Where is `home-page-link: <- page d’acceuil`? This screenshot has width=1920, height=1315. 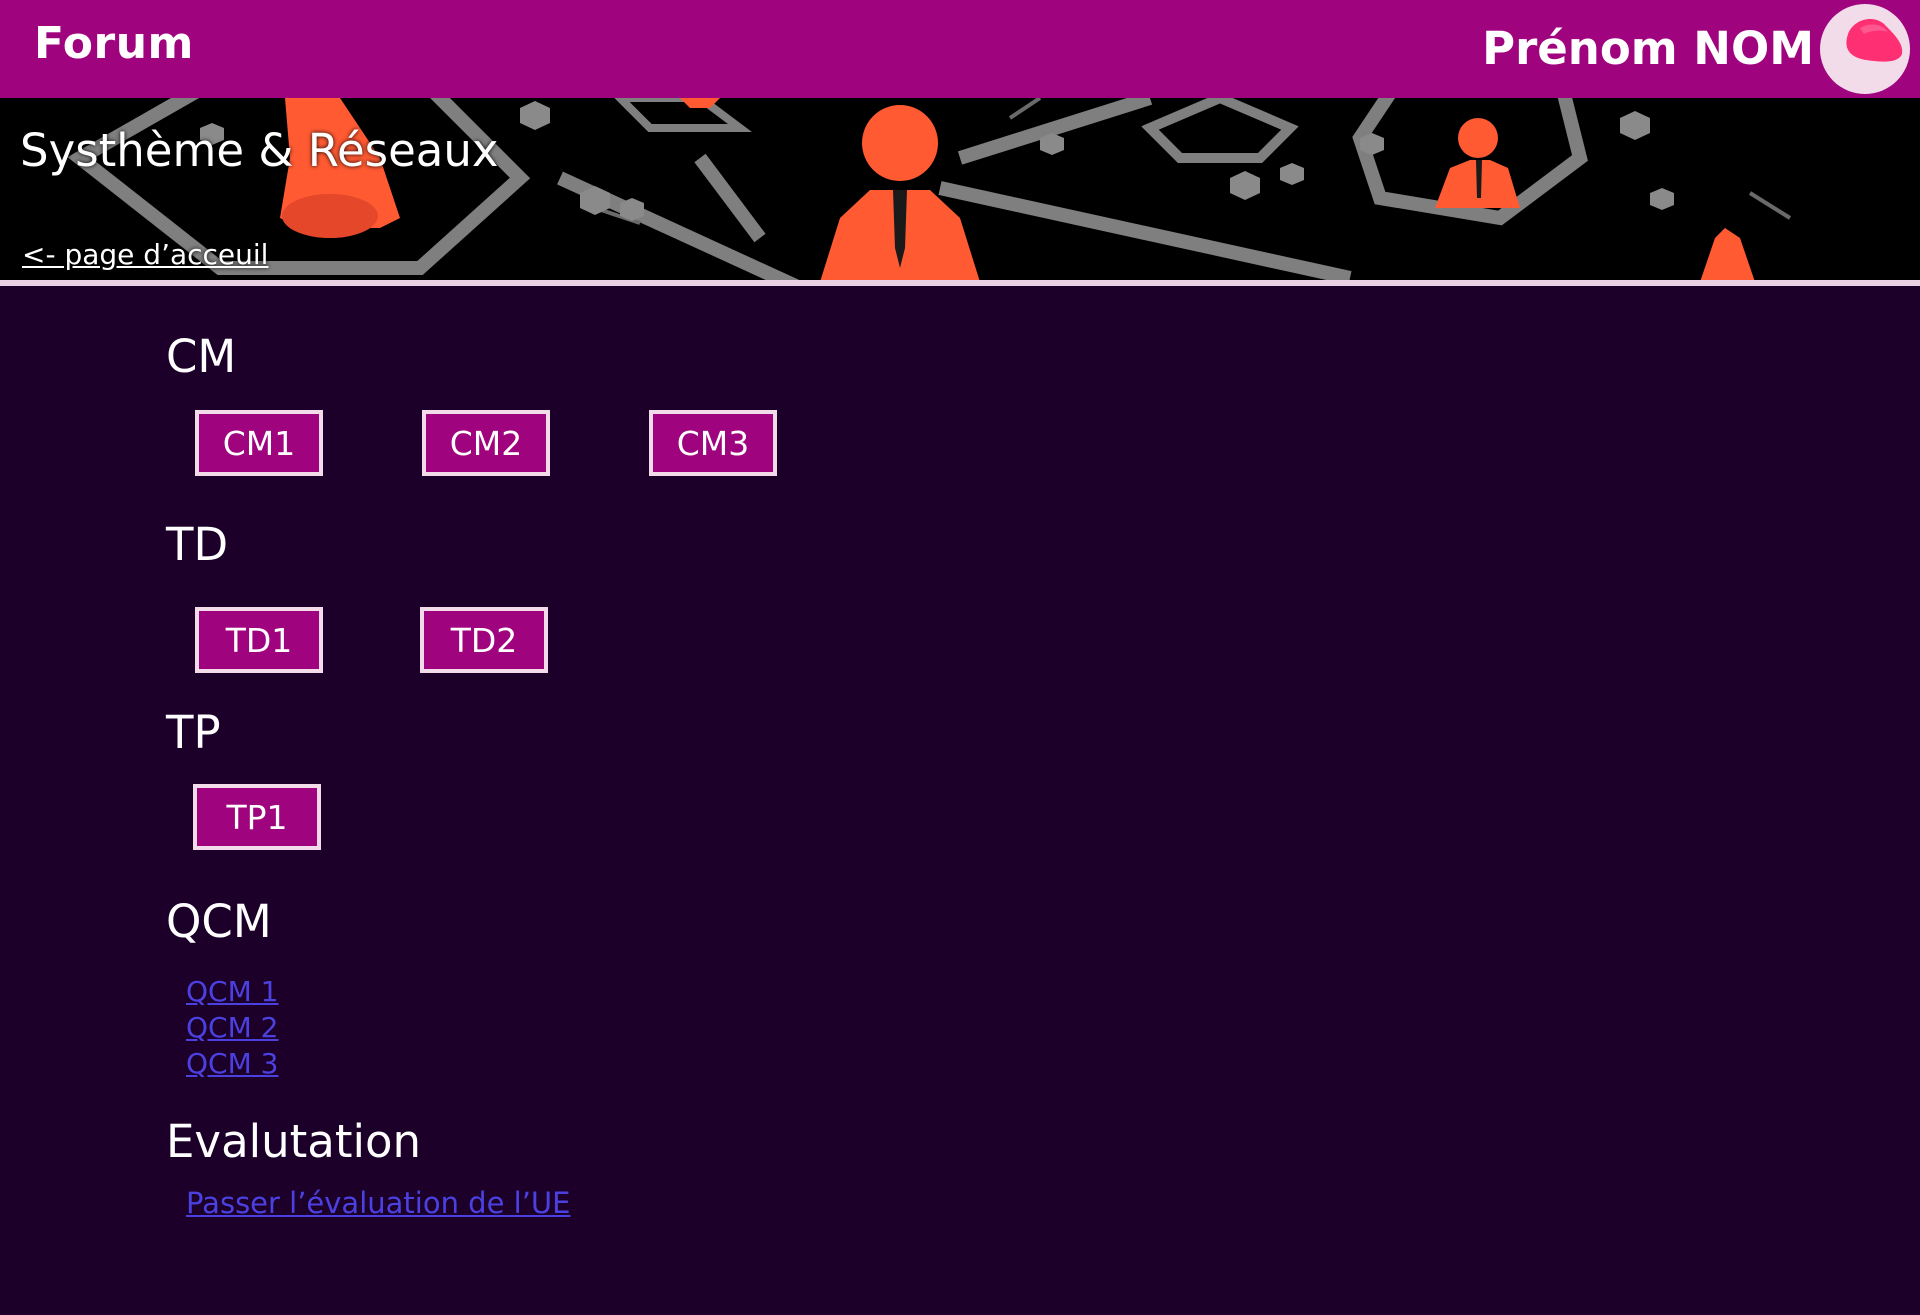
home-page-link: <- page d’acceuil is located at coordinates (145, 254).